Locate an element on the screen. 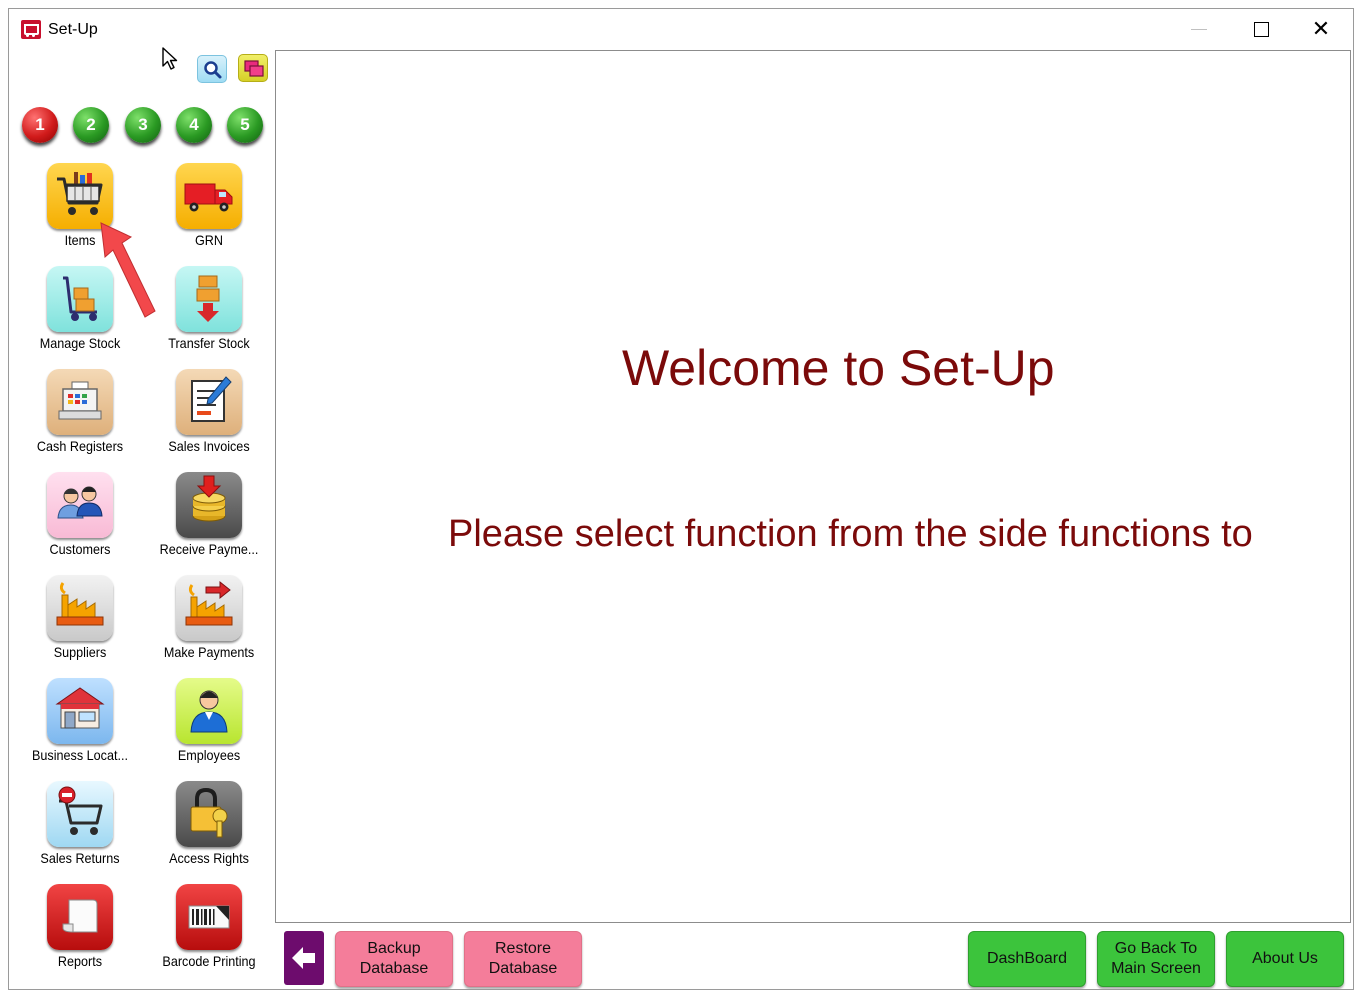  cart-app-icon is located at coordinates (31, 29).